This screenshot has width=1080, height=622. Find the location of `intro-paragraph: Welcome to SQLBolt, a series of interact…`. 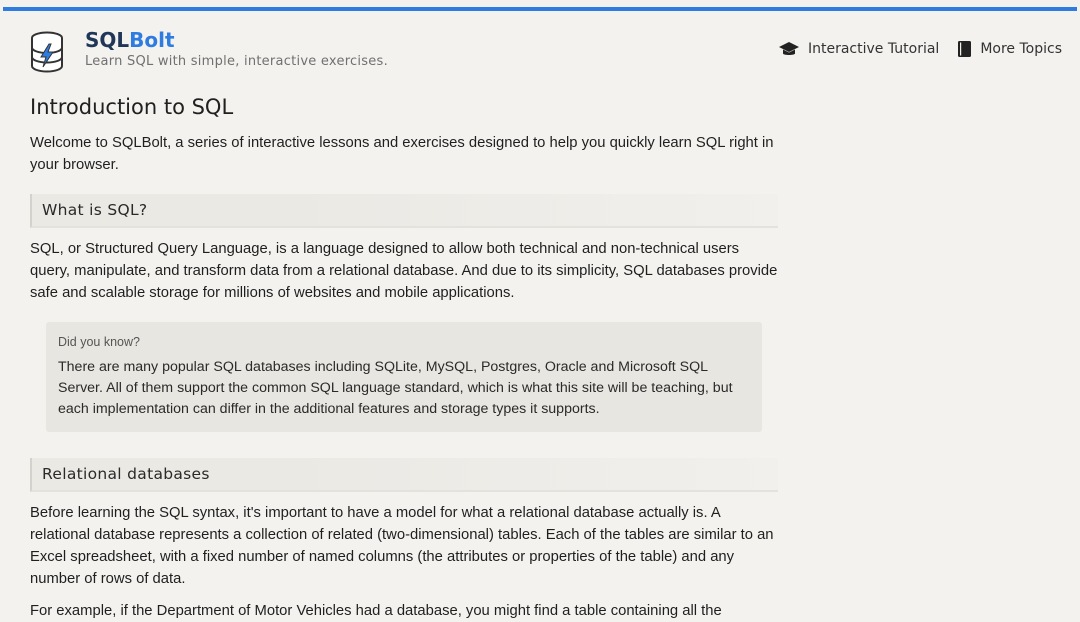

intro-paragraph: Welcome to SQLBolt, a series of interact… is located at coordinates (402, 154).